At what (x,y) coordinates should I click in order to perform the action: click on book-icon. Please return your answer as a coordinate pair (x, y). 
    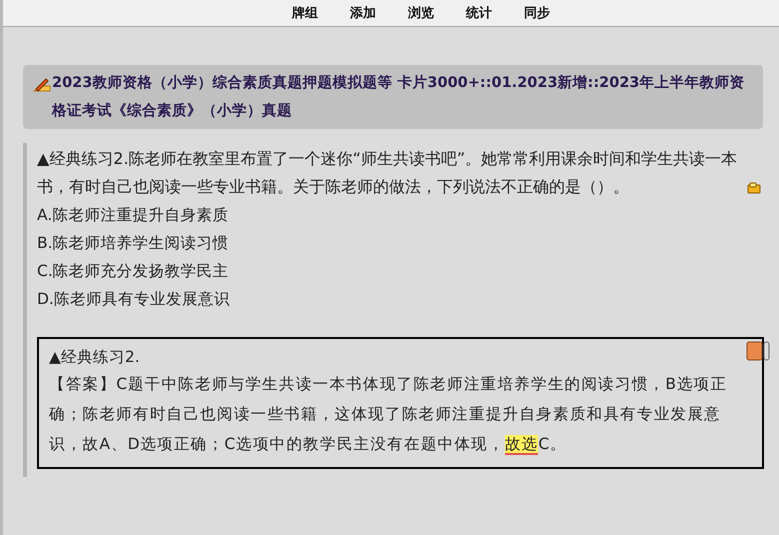
    Looking at the image, I should click on (758, 351).